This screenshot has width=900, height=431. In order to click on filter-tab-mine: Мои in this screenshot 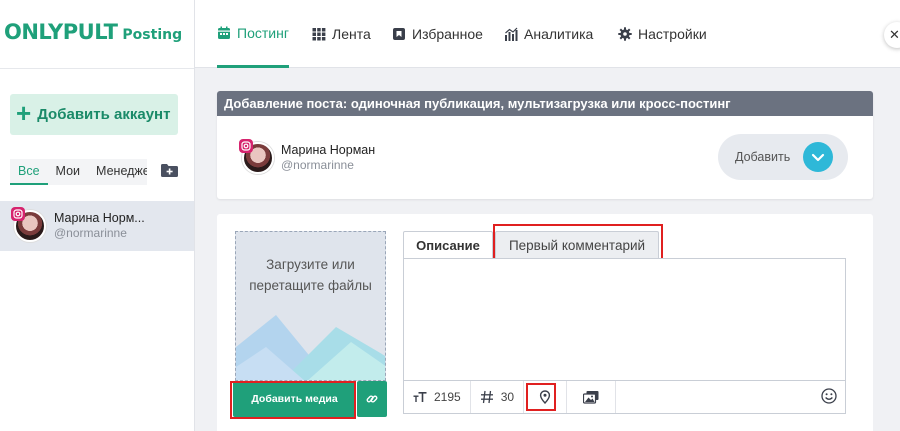, I will do `click(68, 172)`.